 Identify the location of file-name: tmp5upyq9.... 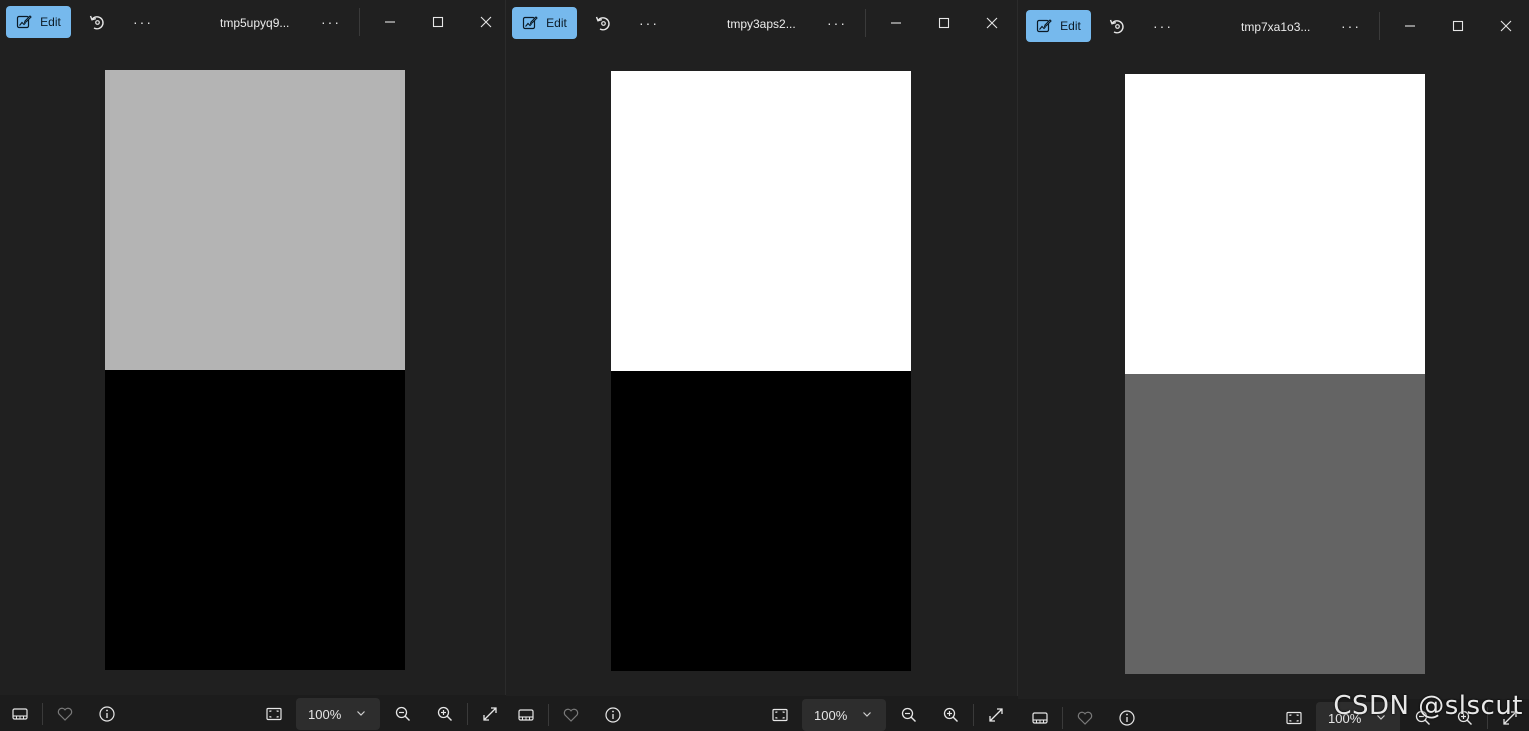
(255, 23).